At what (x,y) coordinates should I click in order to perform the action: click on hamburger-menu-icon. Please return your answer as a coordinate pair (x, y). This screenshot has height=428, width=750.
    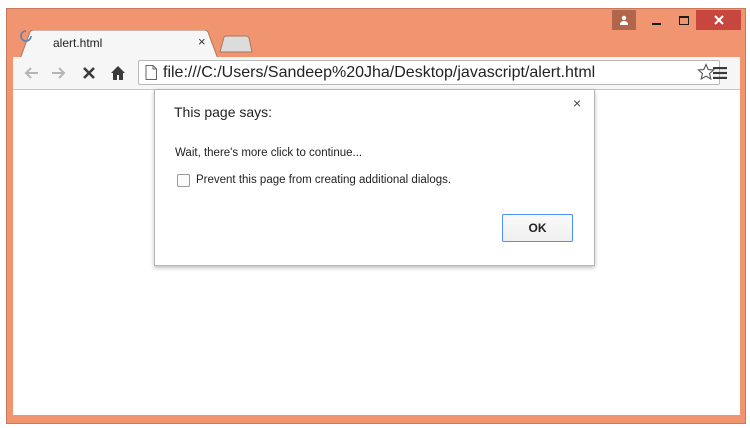
    Looking at the image, I should click on (720, 73).